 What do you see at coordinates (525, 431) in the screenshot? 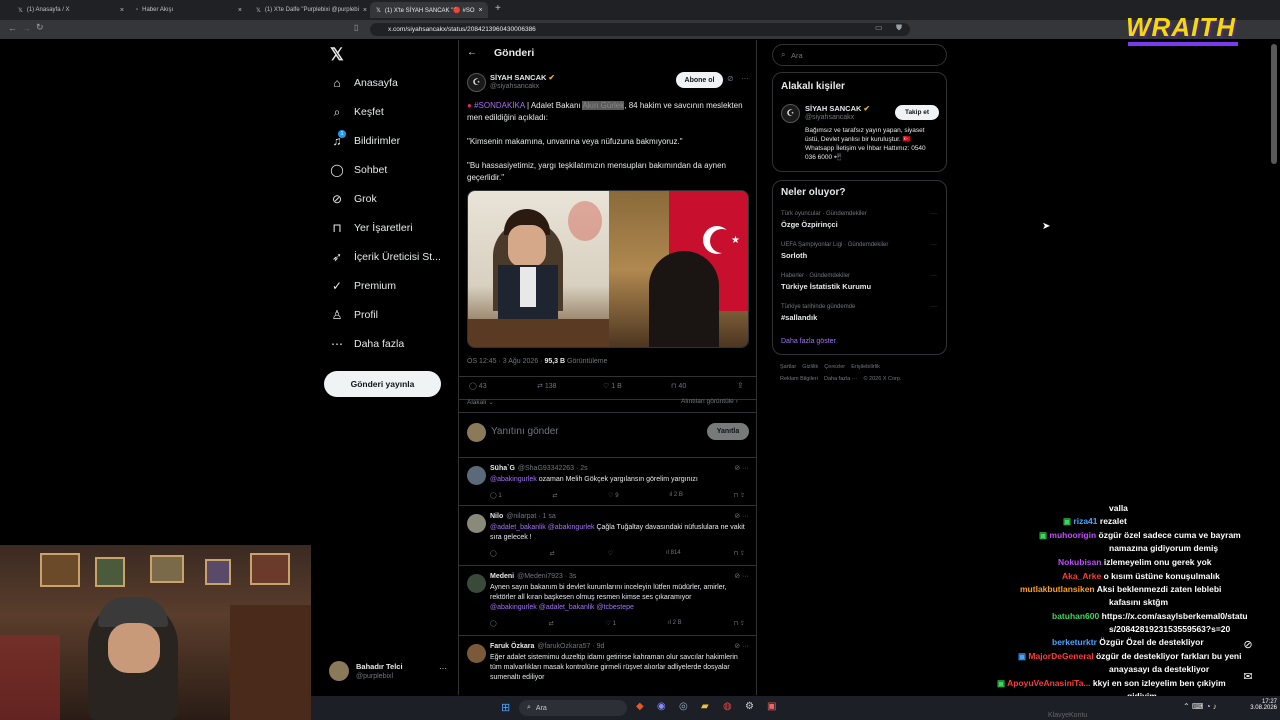
I see `reply-input: Yanıtını gönder` at bounding box center [525, 431].